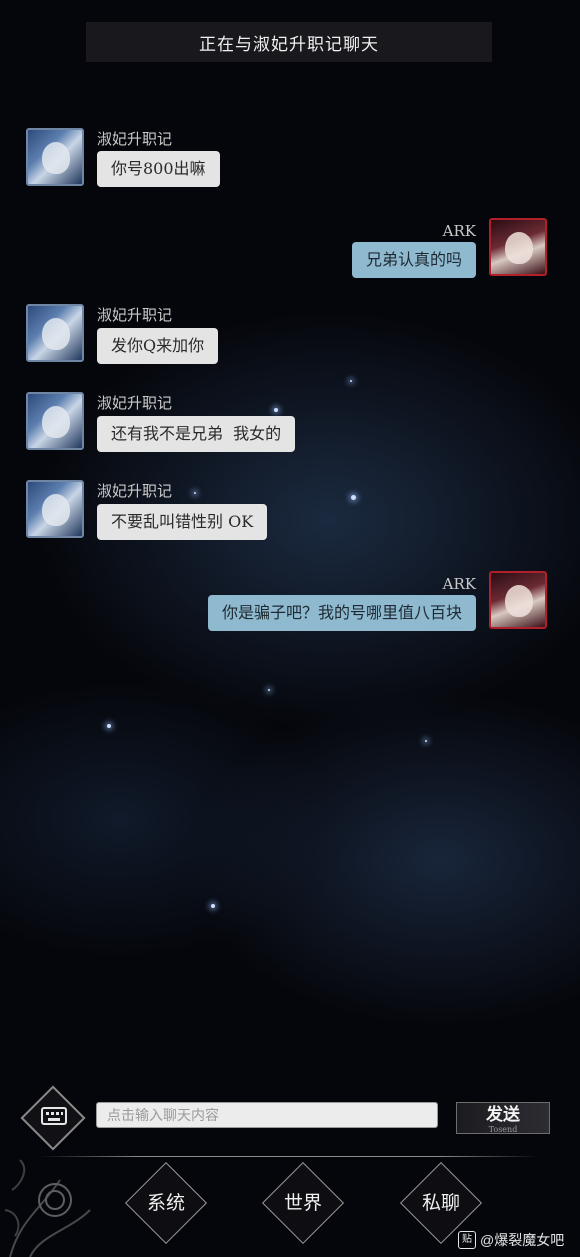 This screenshot has height=1257, width=580. What do you see at coordinates (196, 434) in the screenshot?
I see `message-bubble: 还有我不是兄弟 我女的` at bounding box center [196, 434].